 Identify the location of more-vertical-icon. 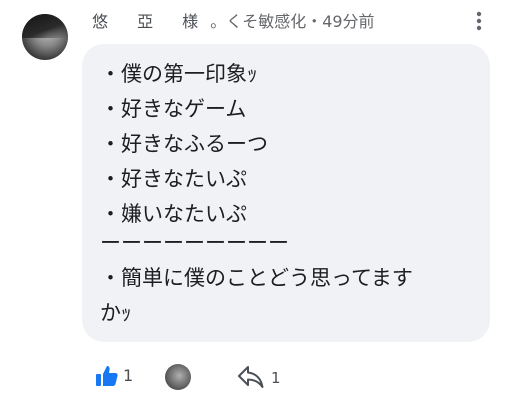
(479, 21).